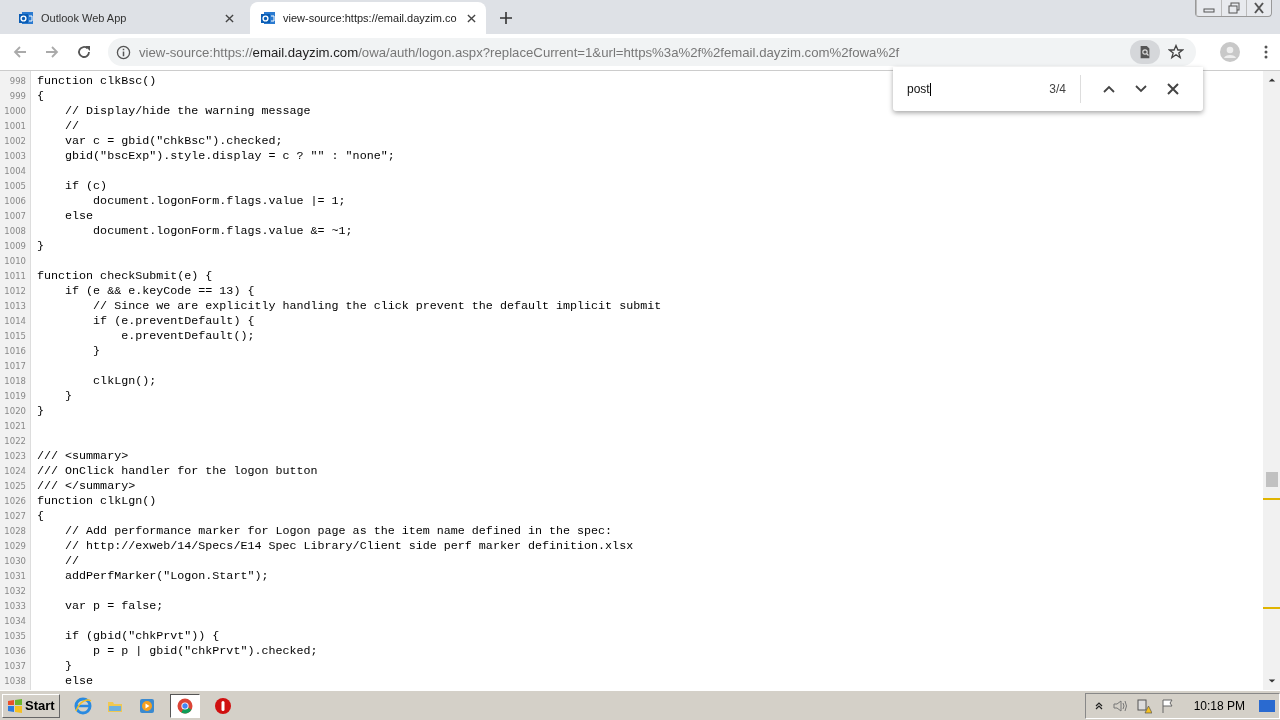  Describe the element at coordinates (124, 380) in the screenshot. I see `code-line: clkLgn();` at that location.